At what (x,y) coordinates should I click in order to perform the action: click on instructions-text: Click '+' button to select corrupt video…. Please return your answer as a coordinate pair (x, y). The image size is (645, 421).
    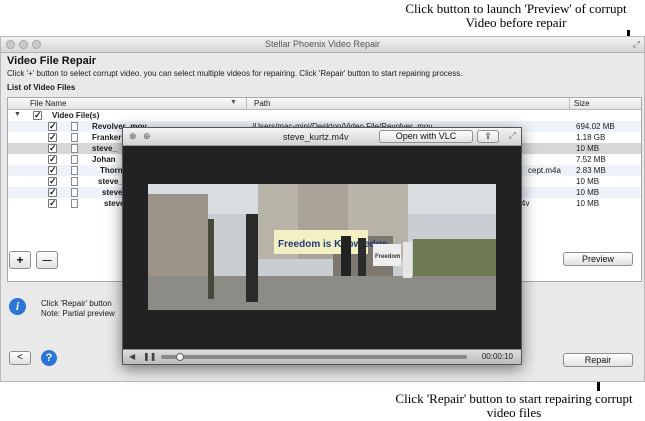
    Looking at the image, I should click on (235, 73).